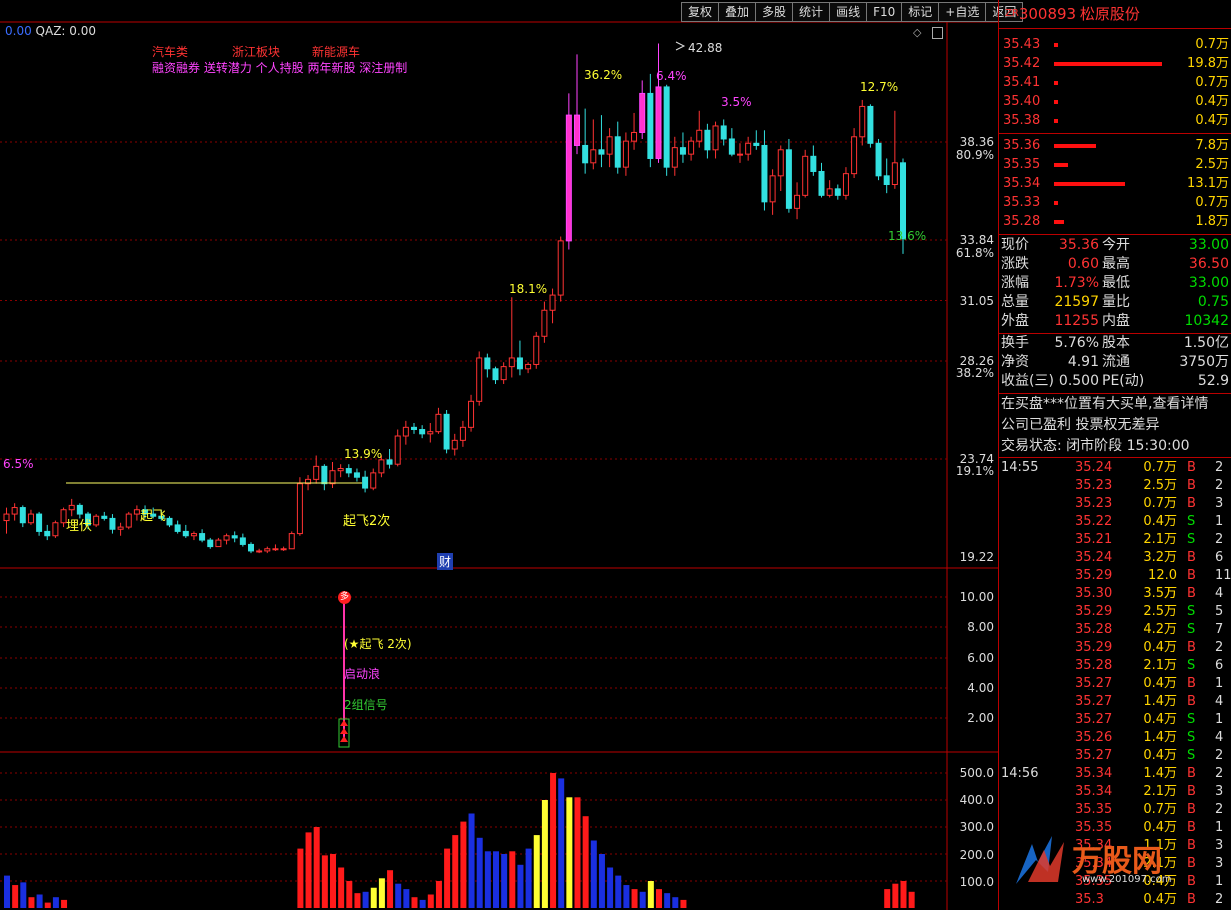  Describe the element at coordinates (445, 561) in the screenshot. I see `finance-marker: 财` at that location.